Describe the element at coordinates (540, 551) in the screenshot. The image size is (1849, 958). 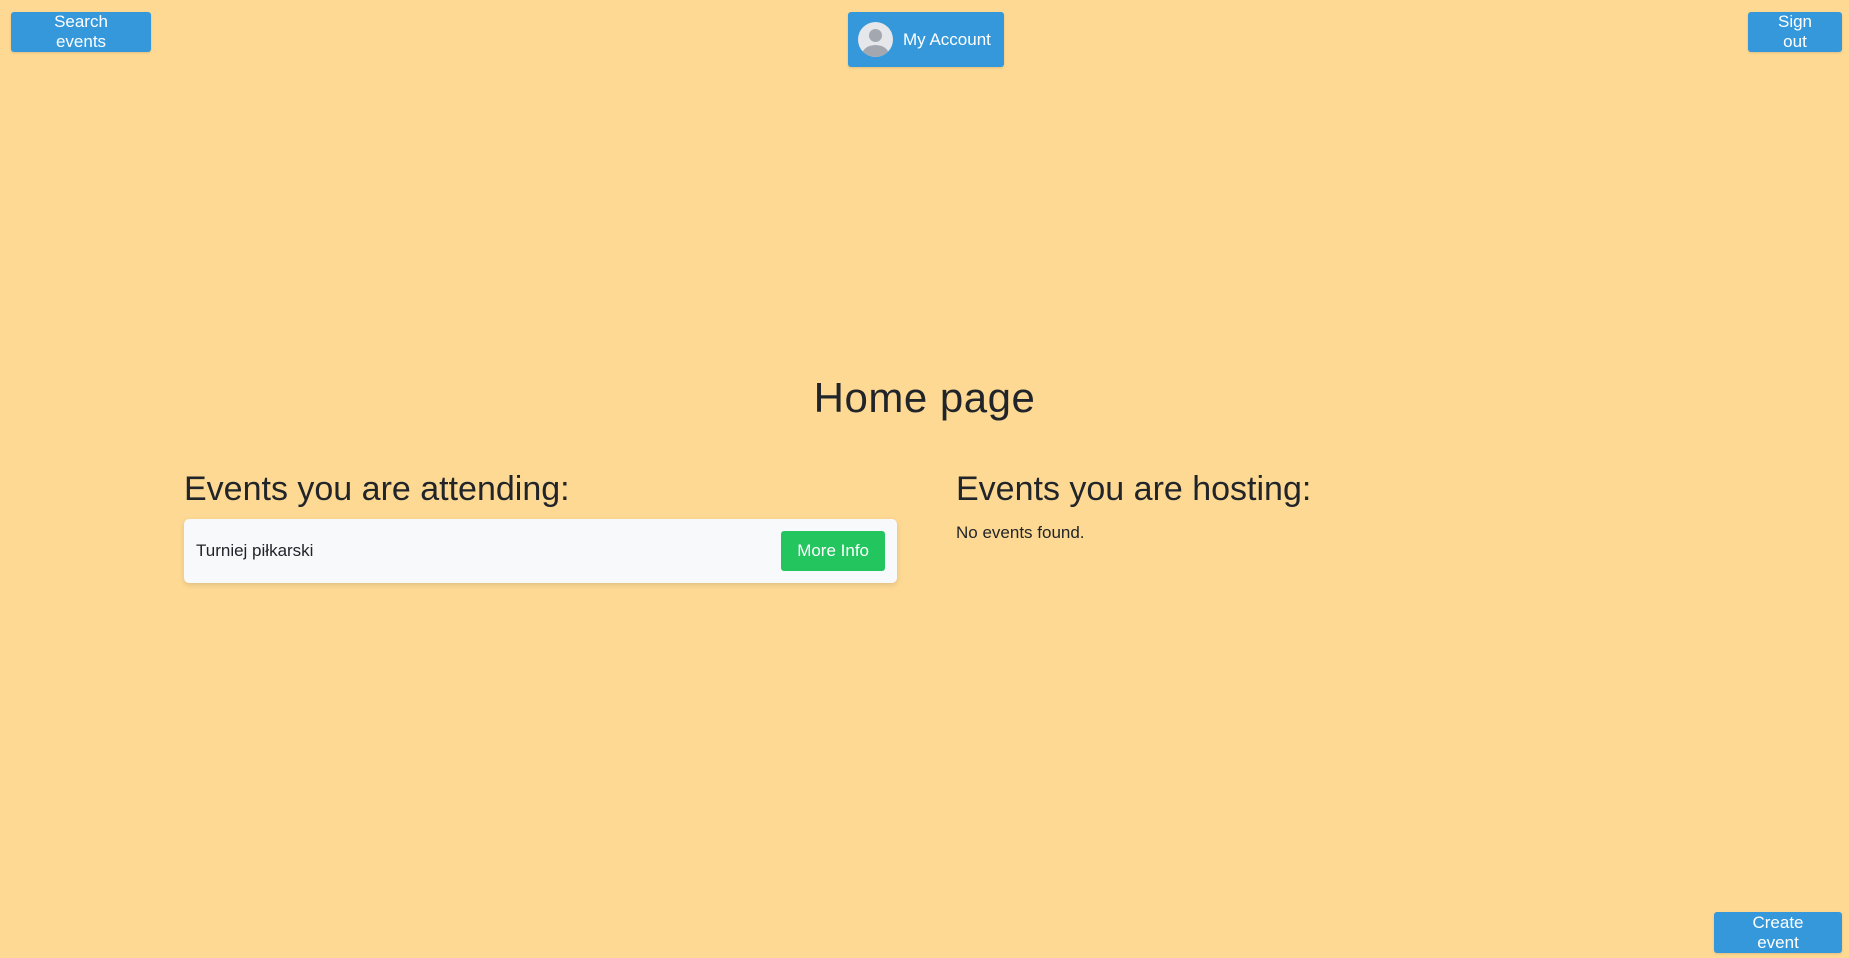
I see `event-card: Turniej piłkarski More Info` at that location.